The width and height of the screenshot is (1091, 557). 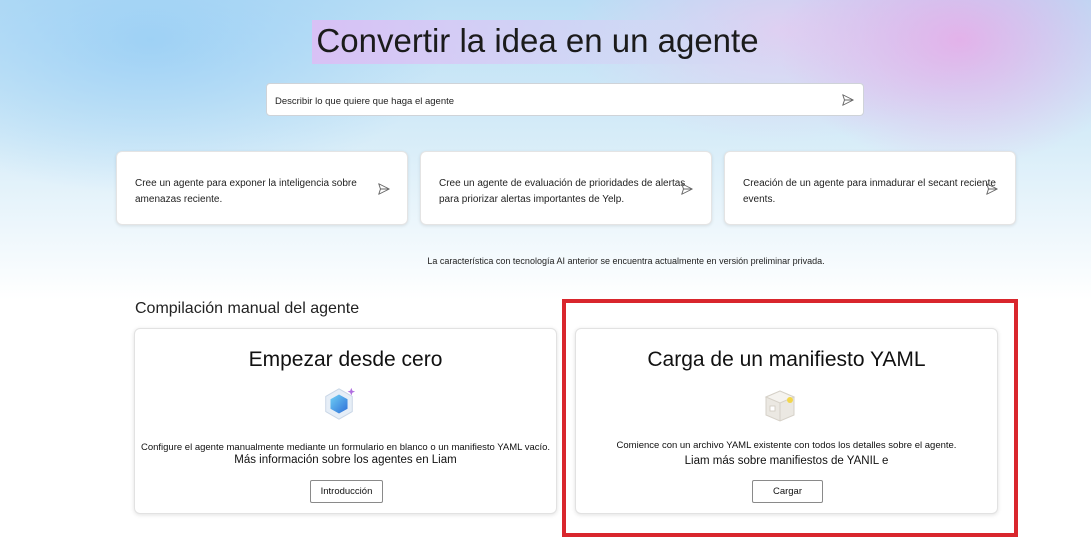 I want to click on agent-prompt-box, so click(x=565, y=99).